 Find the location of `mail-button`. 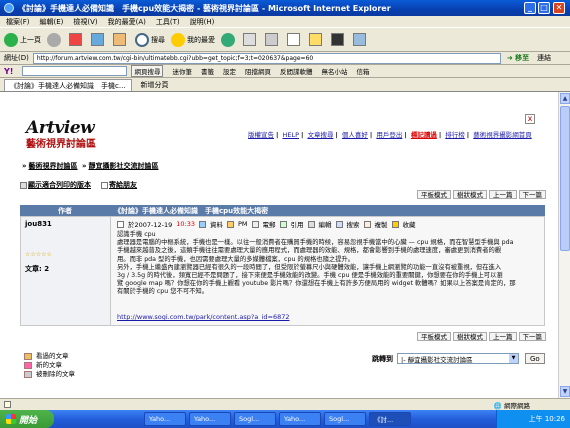

mail-button is located at coordinates (251, 39).